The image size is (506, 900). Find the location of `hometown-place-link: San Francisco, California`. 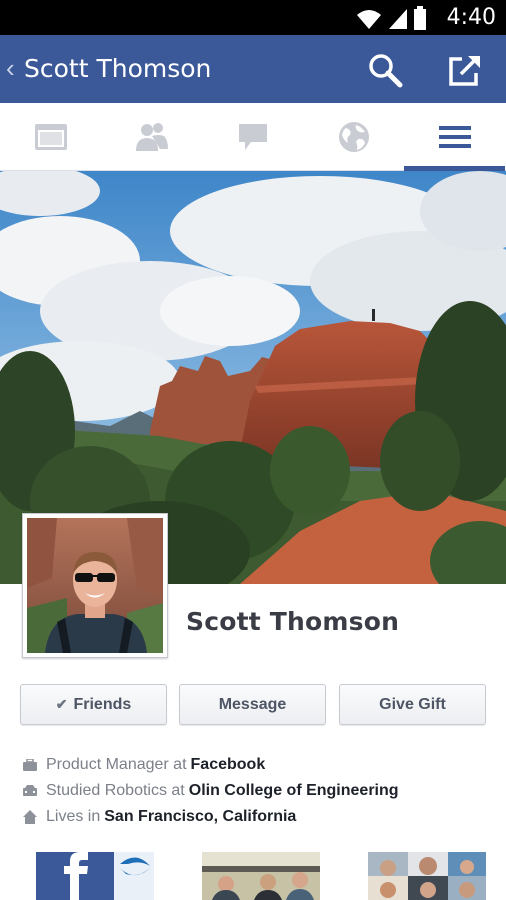

hometown-place-link: San Francisco, California is located at coordinates (200, 817).